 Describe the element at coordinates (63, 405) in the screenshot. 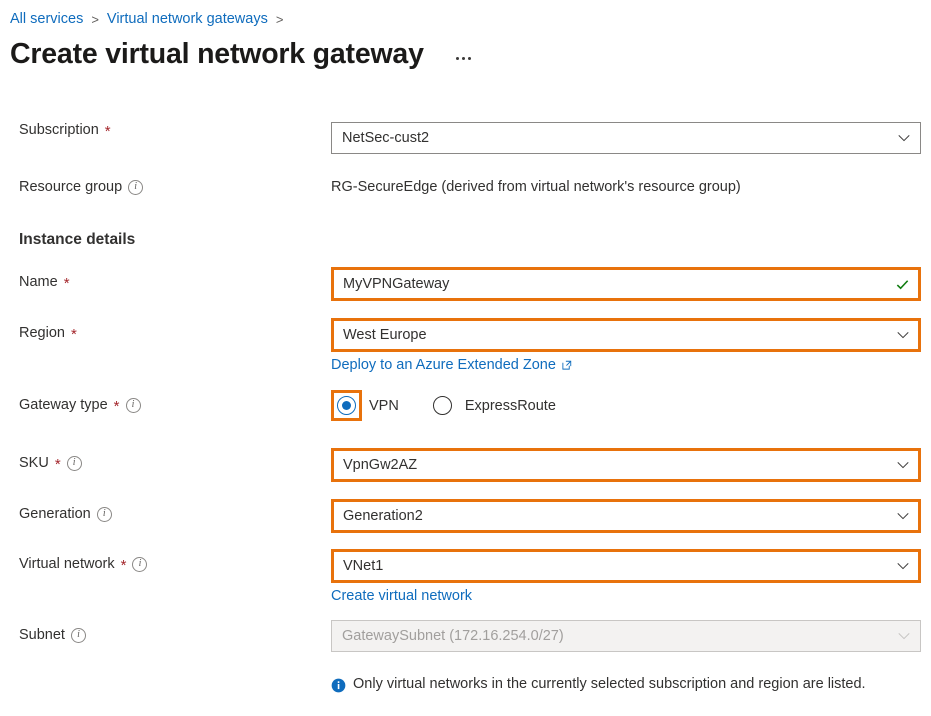

I see `label-text: Gateway type` at that location.